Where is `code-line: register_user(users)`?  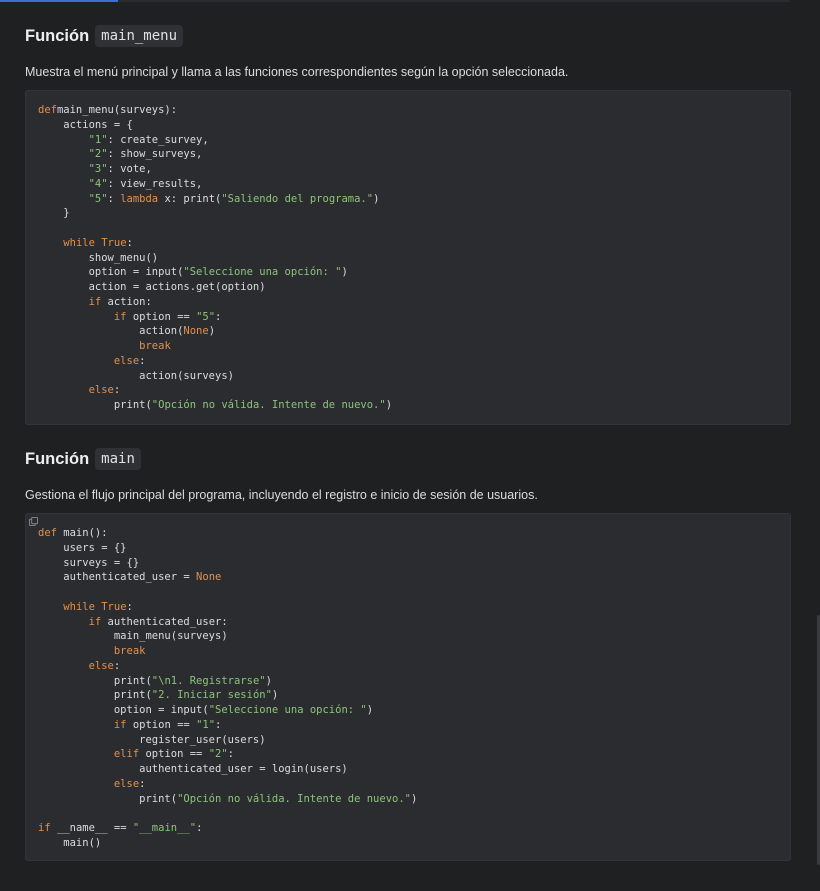 code-line: register_user(users) is located at coordinates (152, 739).